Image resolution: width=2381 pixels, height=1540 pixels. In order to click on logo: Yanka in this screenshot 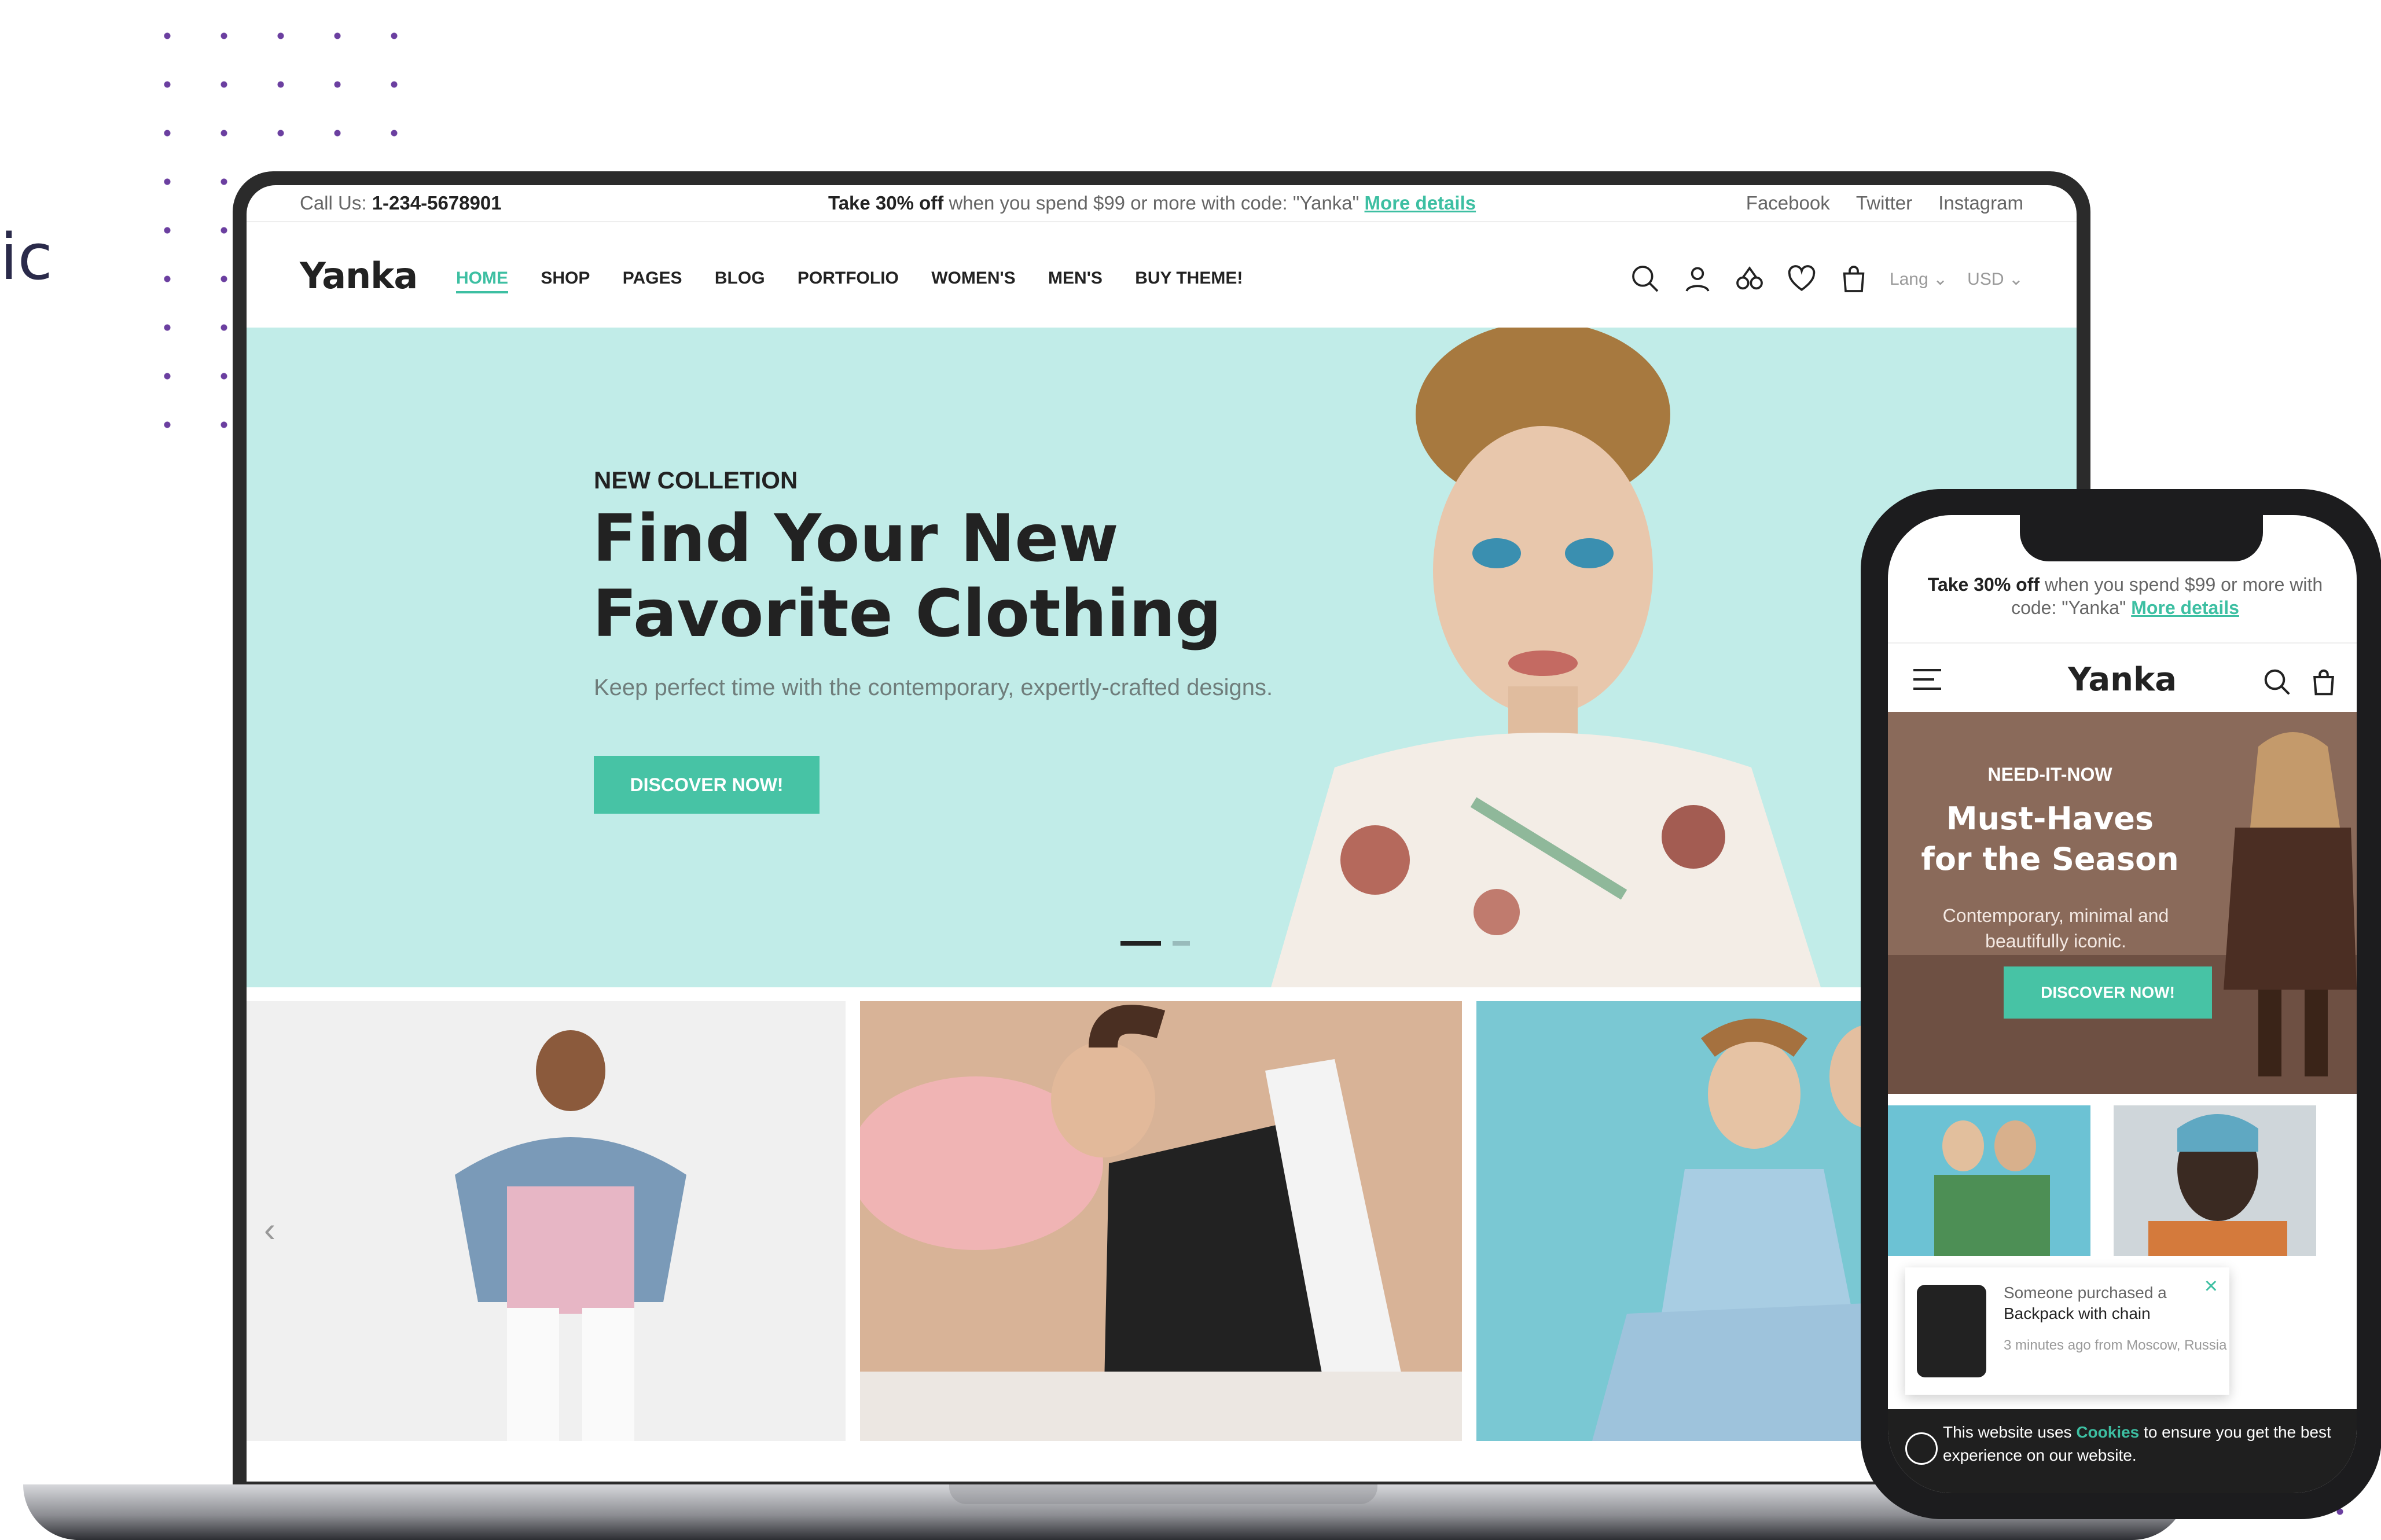, I will do `click(359, 276)`.